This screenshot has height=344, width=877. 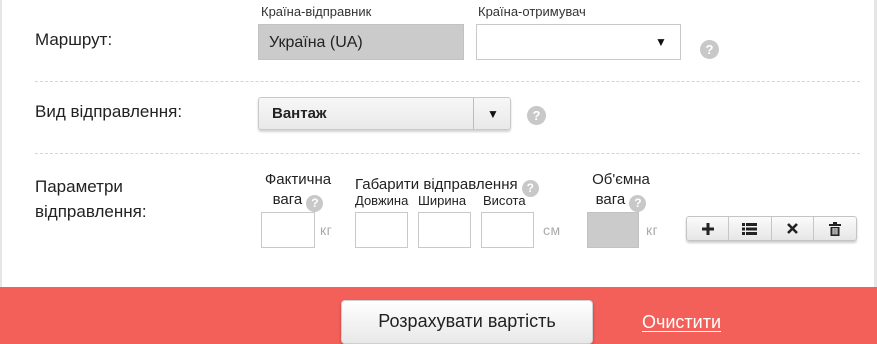 What do you see at coordinates (532, 11) in the screenshot?
I see `receiver-country-label: Країна-отримувач` at bounding box center [532, 11].